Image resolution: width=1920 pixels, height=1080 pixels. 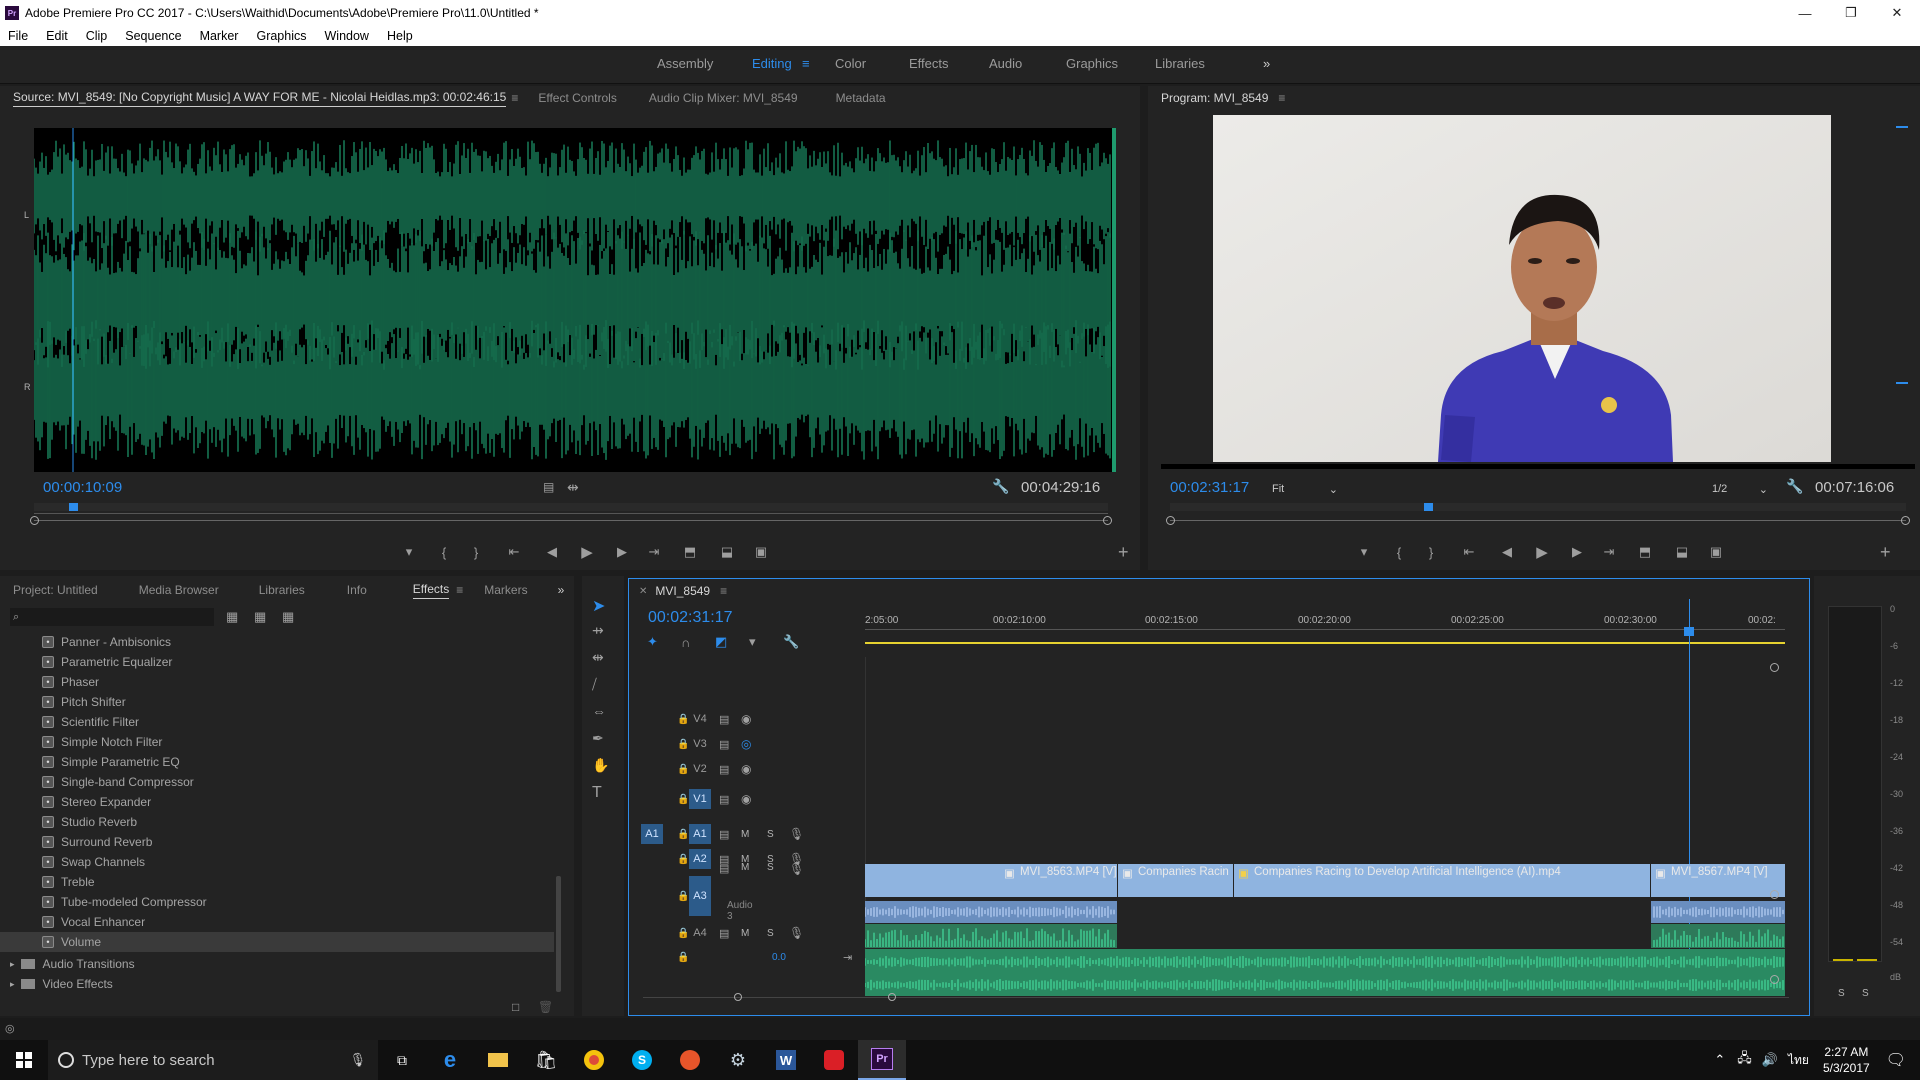 What do you see at coordinates (847, 957) in the screenshot?
I see `go-to-end-icon: ⇥` at bounding box center [847, 957].